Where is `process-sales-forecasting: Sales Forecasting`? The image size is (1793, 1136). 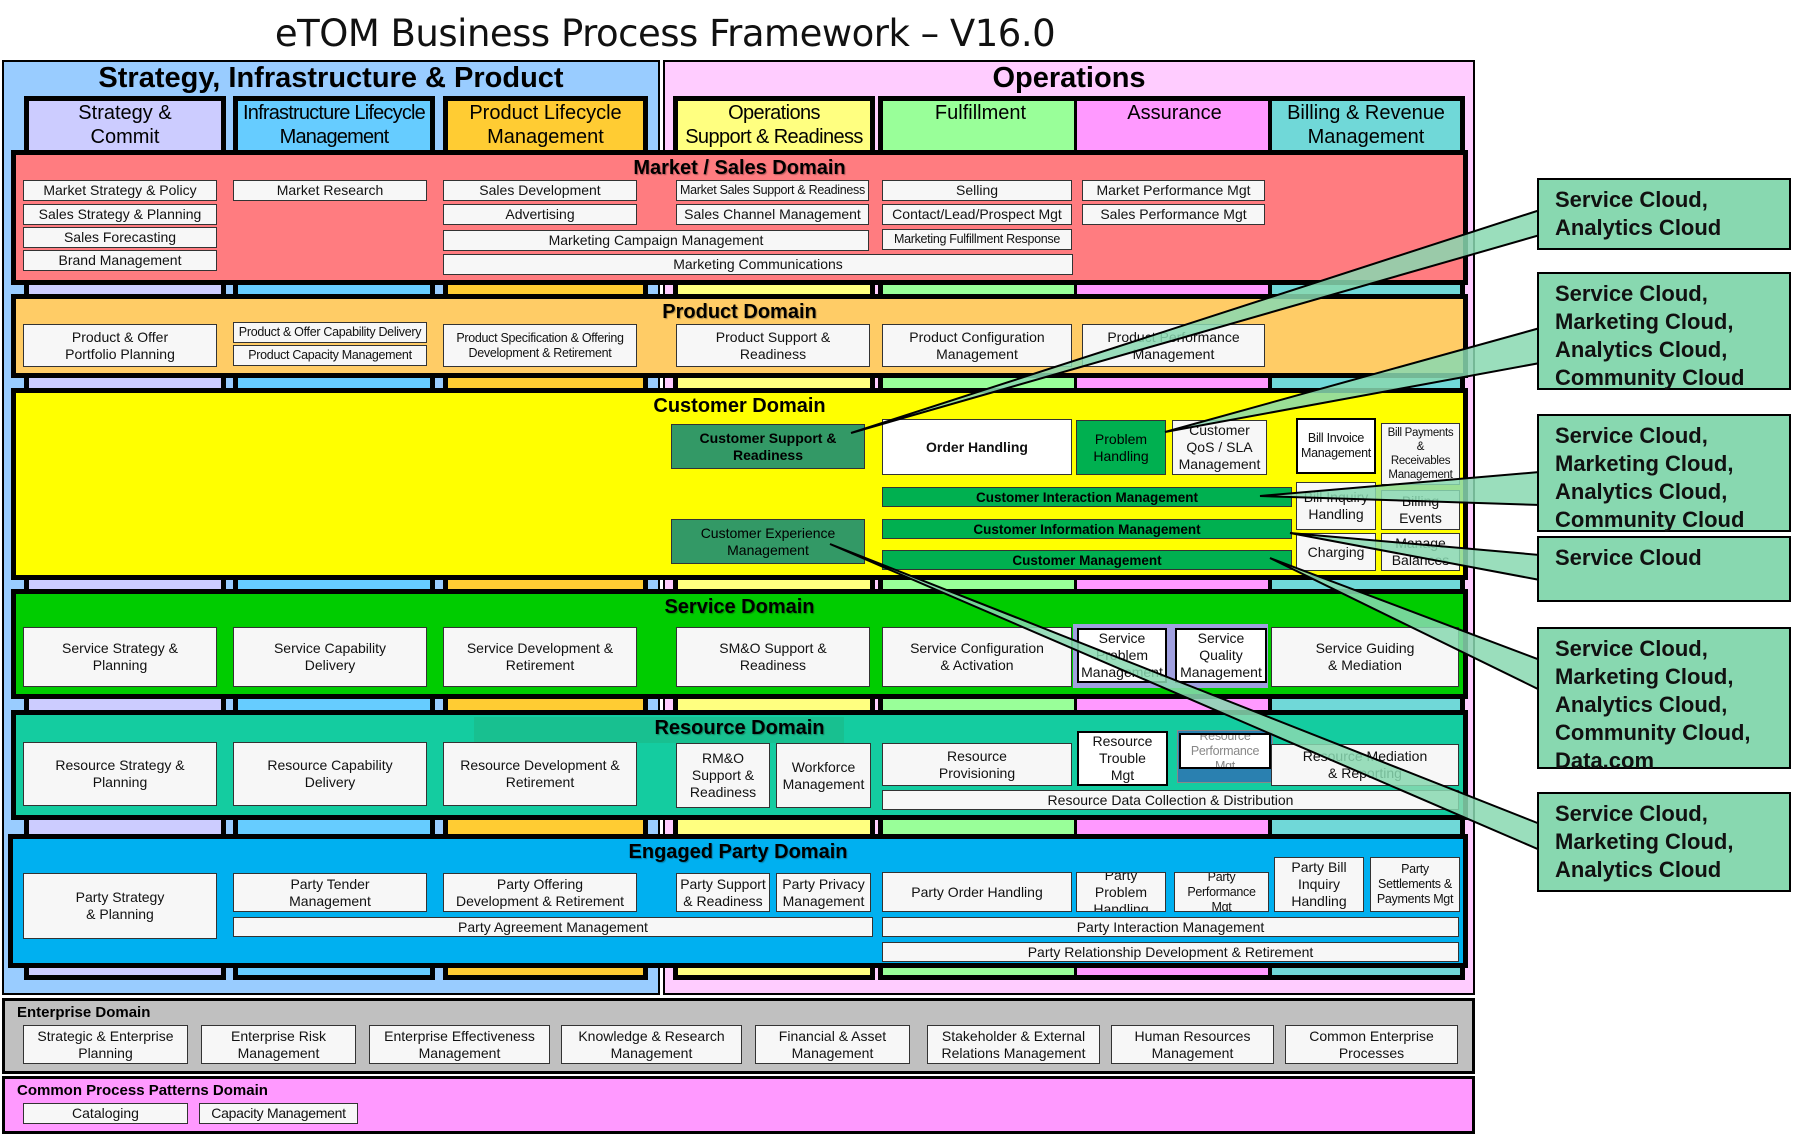
process-sales-forecasting: Sales Forecasting is located at coordinates (120, 237).